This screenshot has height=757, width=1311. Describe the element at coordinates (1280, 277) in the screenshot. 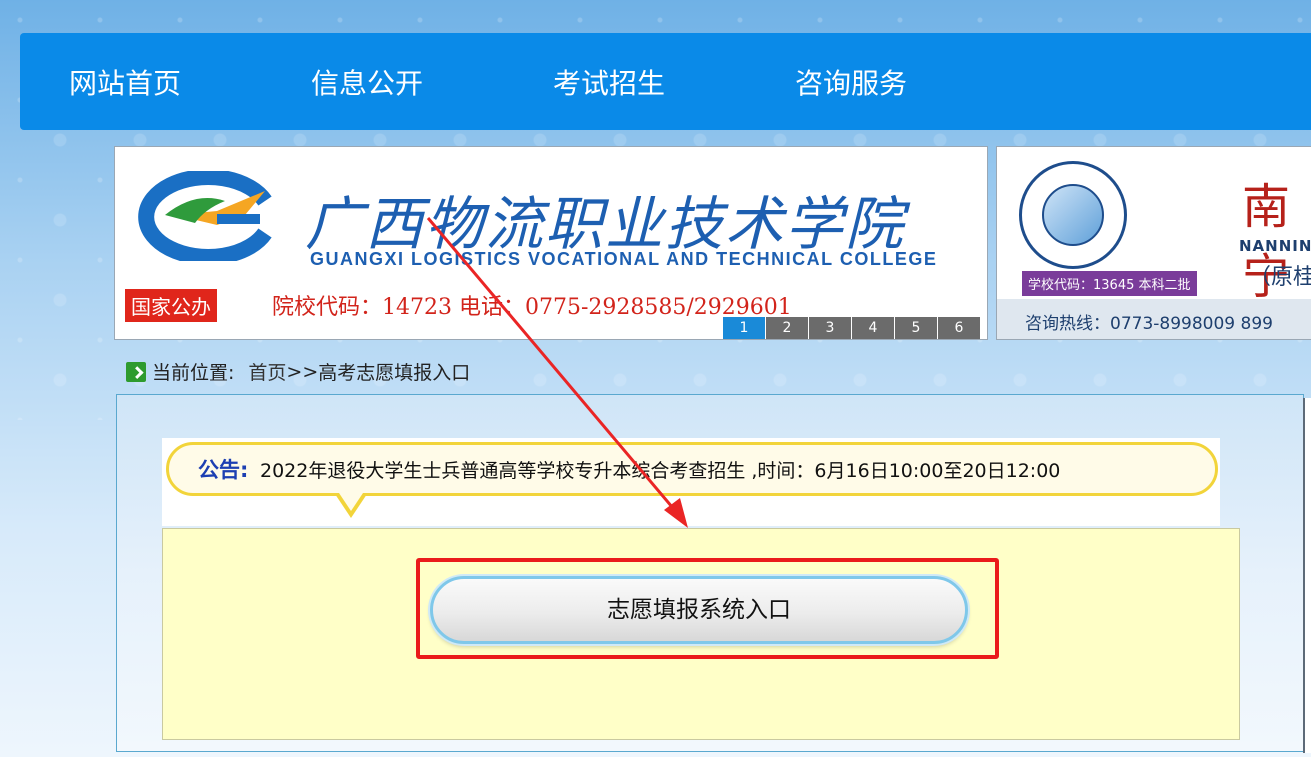

I see `banner2-formerly: （原桂` at that location.